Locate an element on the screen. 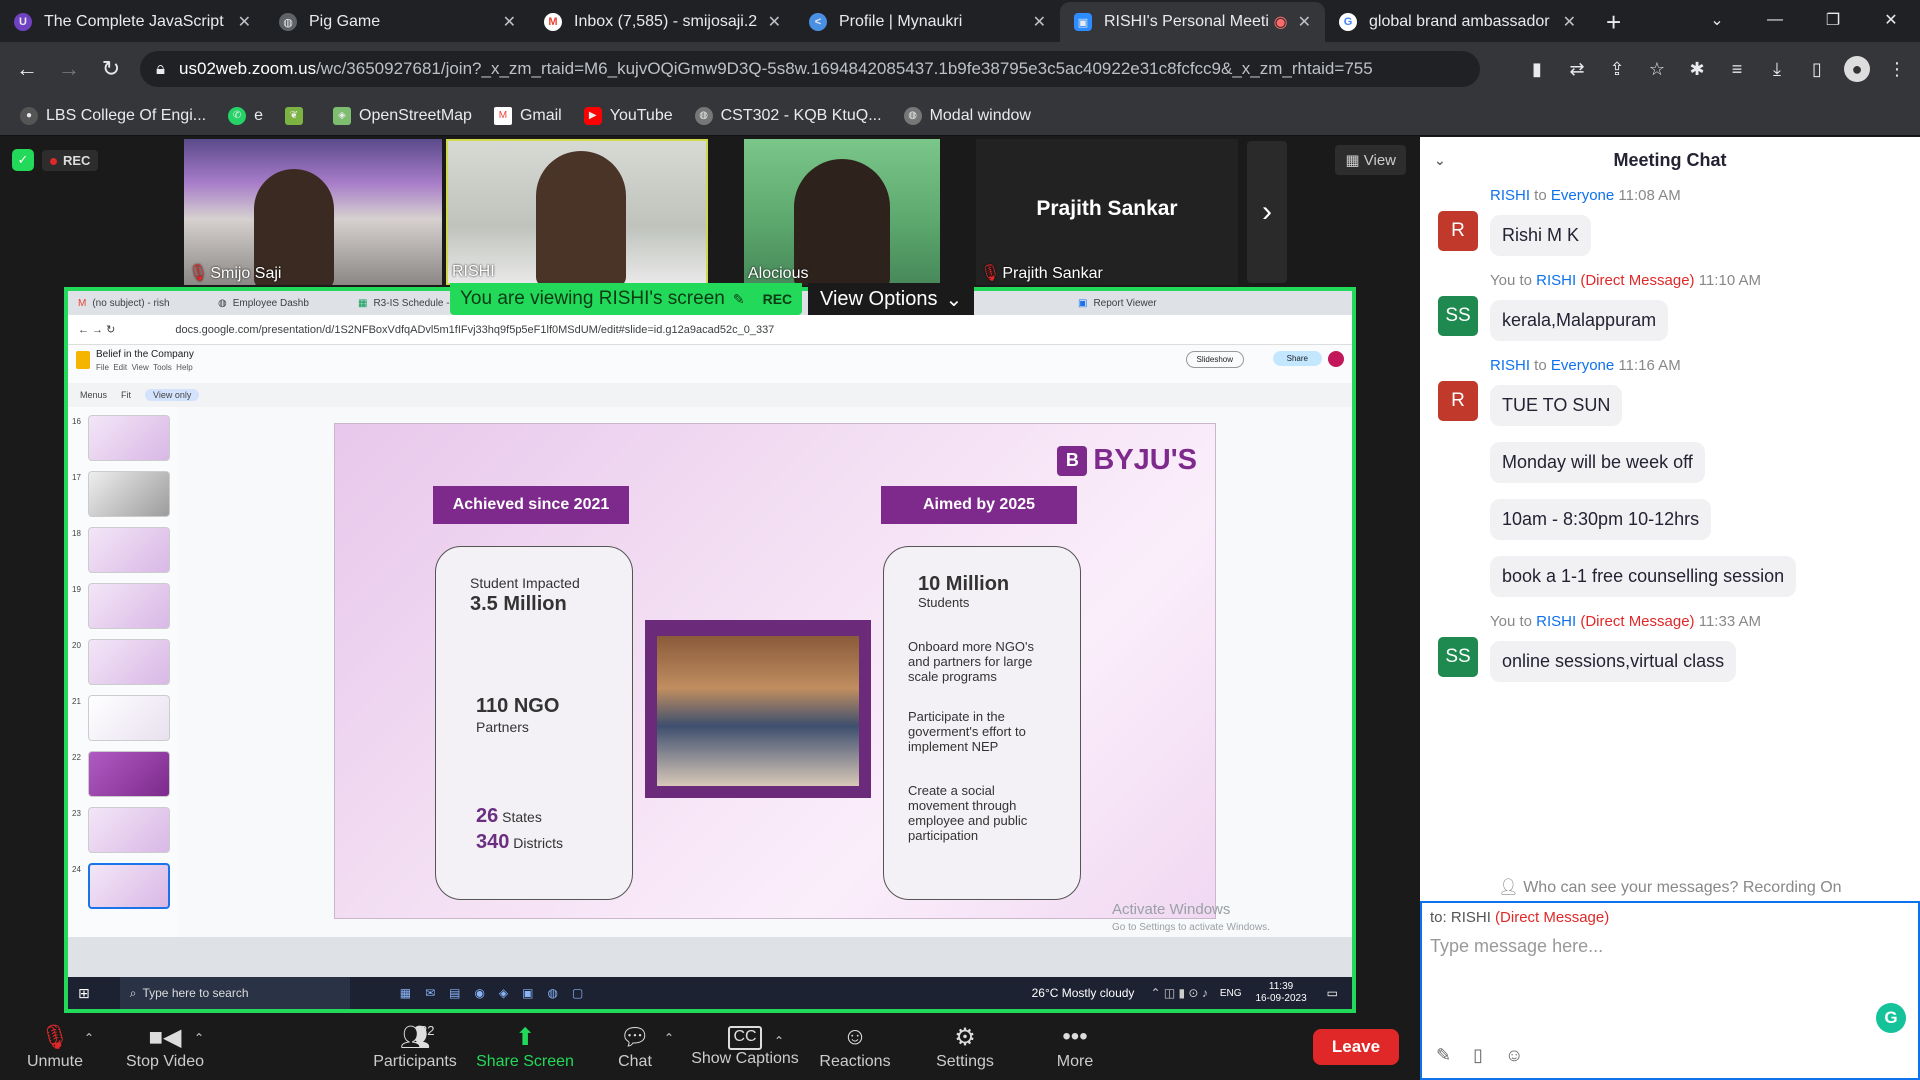  browser-tab-pig-game: ◍ Pig Game ✕ is located at coordinates (397, 22).